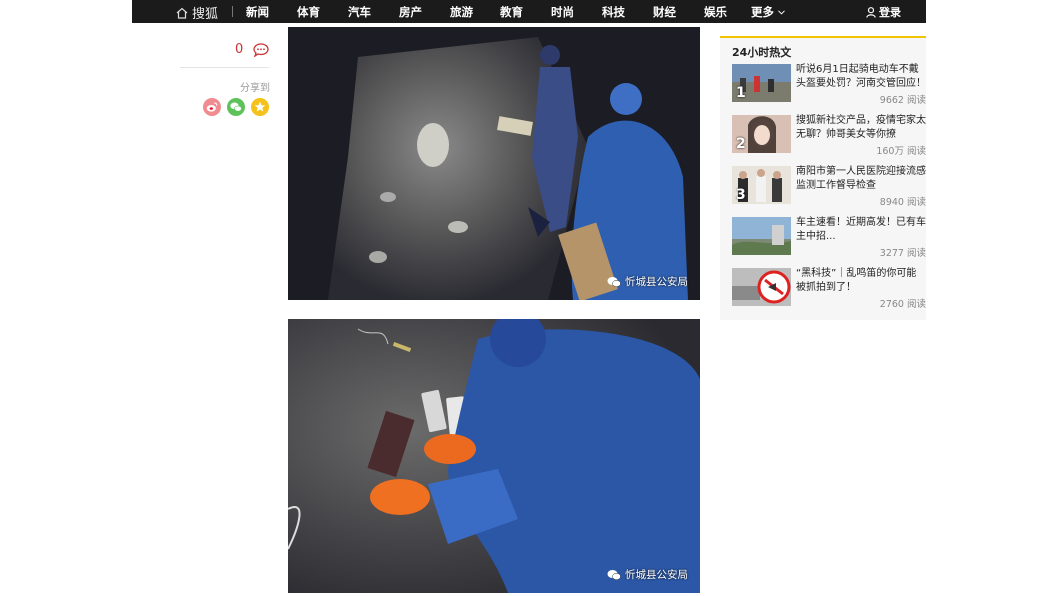 The image size is (1060, 596). I want to click on hot-articles-title: 24小时热文, so click(762, 52).